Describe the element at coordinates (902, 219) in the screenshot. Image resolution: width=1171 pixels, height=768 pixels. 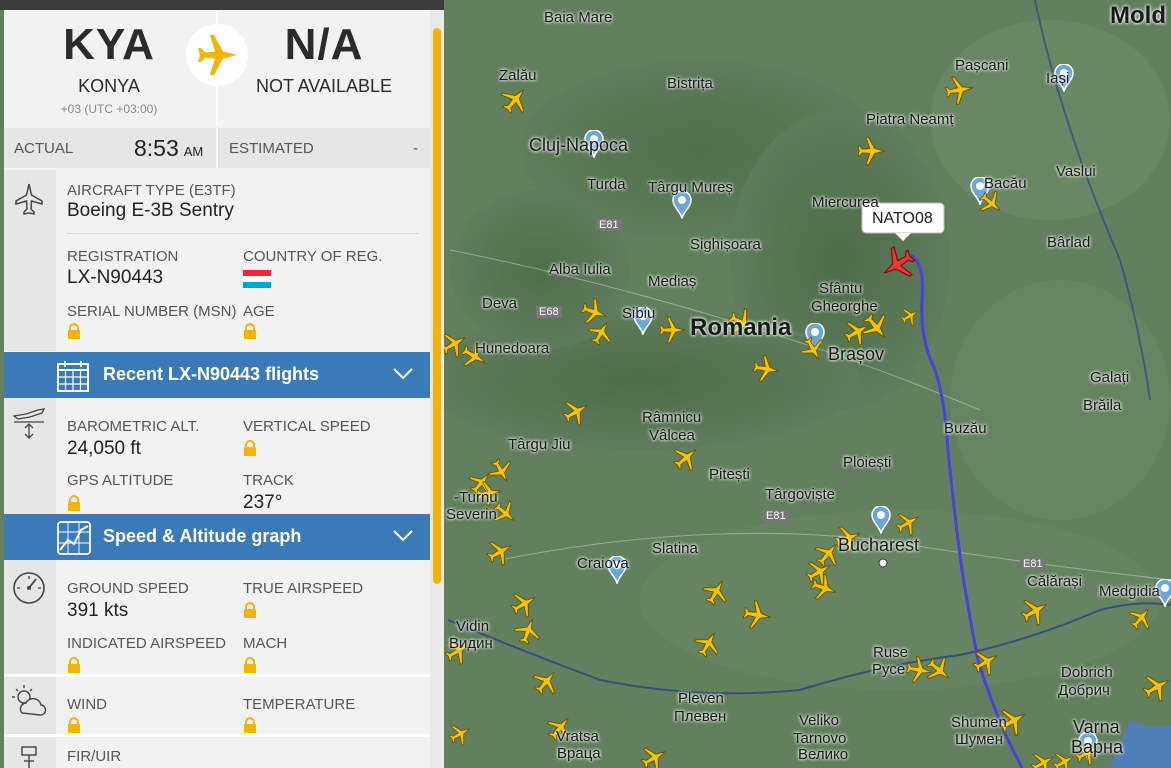
I see `flight-callout: NATO08` at that location.